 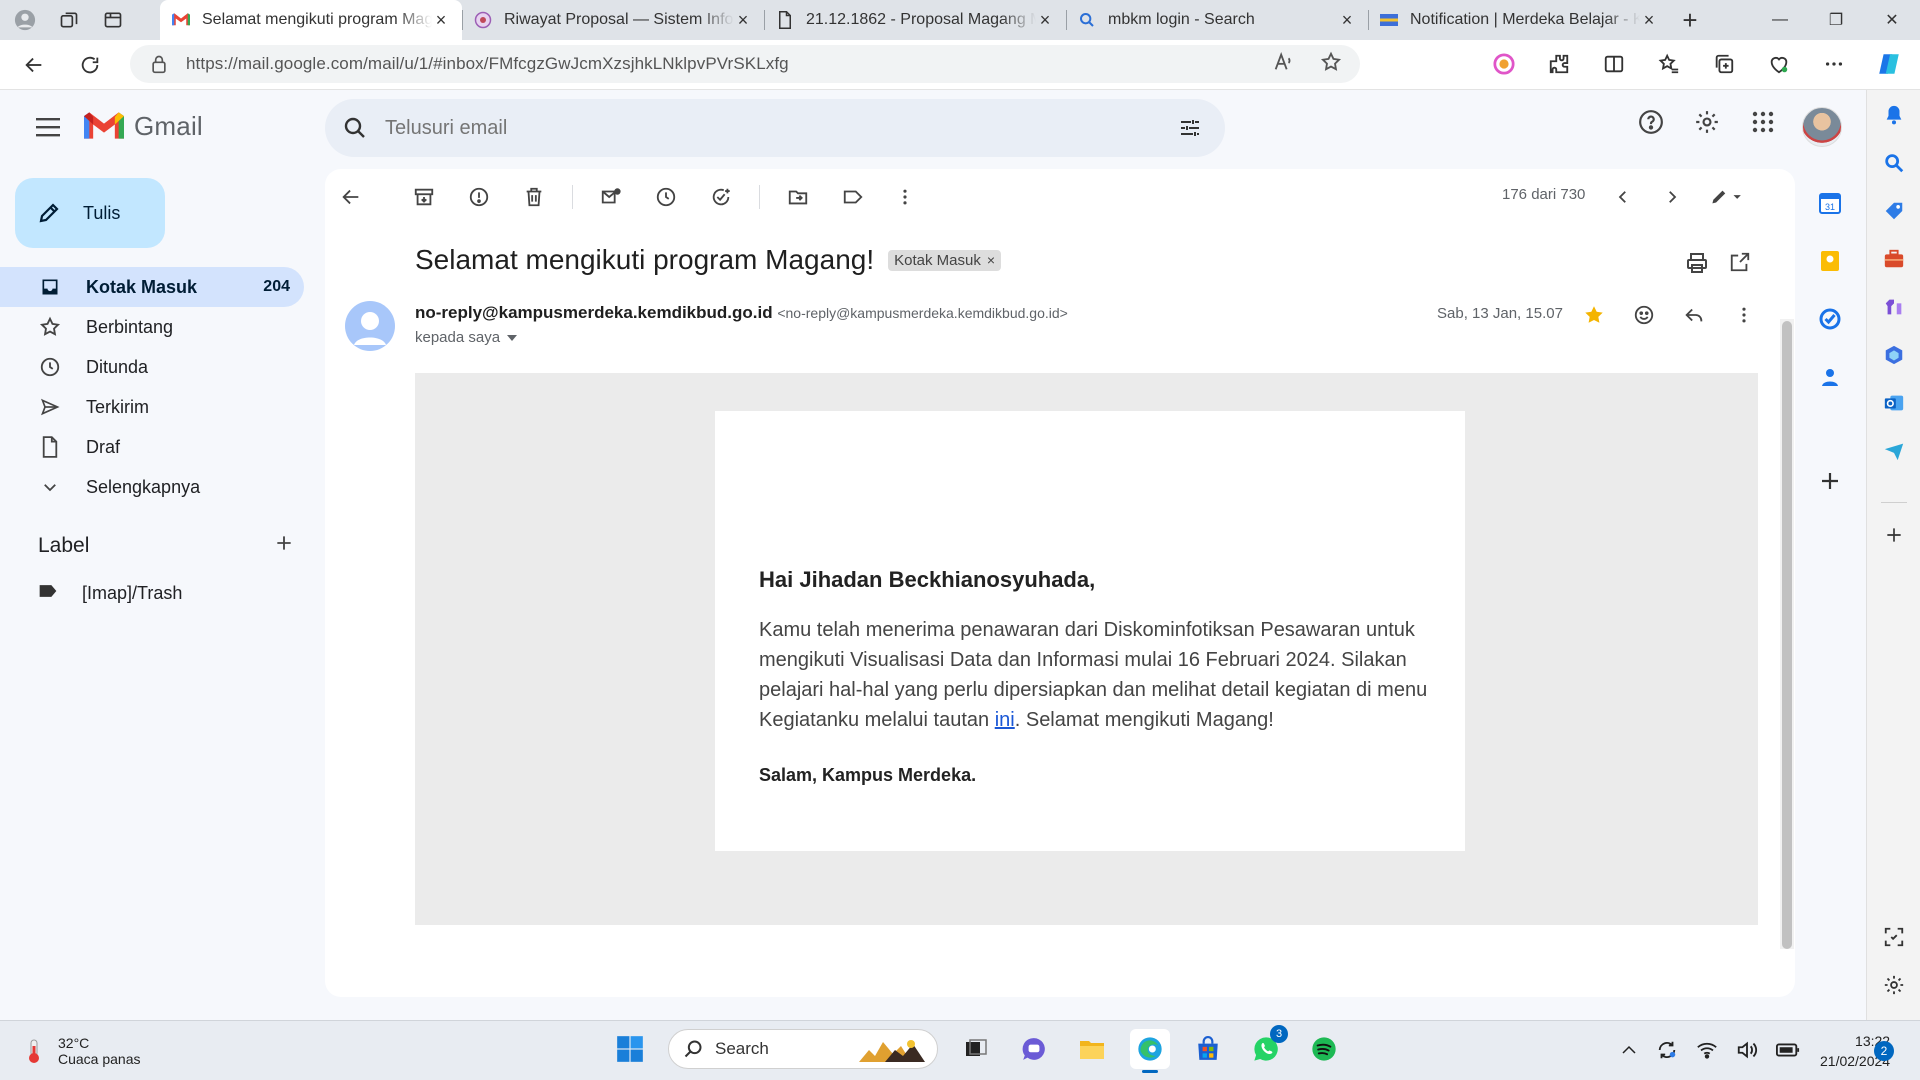 What do you see at coordinates (1894, 355) in the screenshot?
I see `microsoft-365-icon` at bounding box center [1894, 355].